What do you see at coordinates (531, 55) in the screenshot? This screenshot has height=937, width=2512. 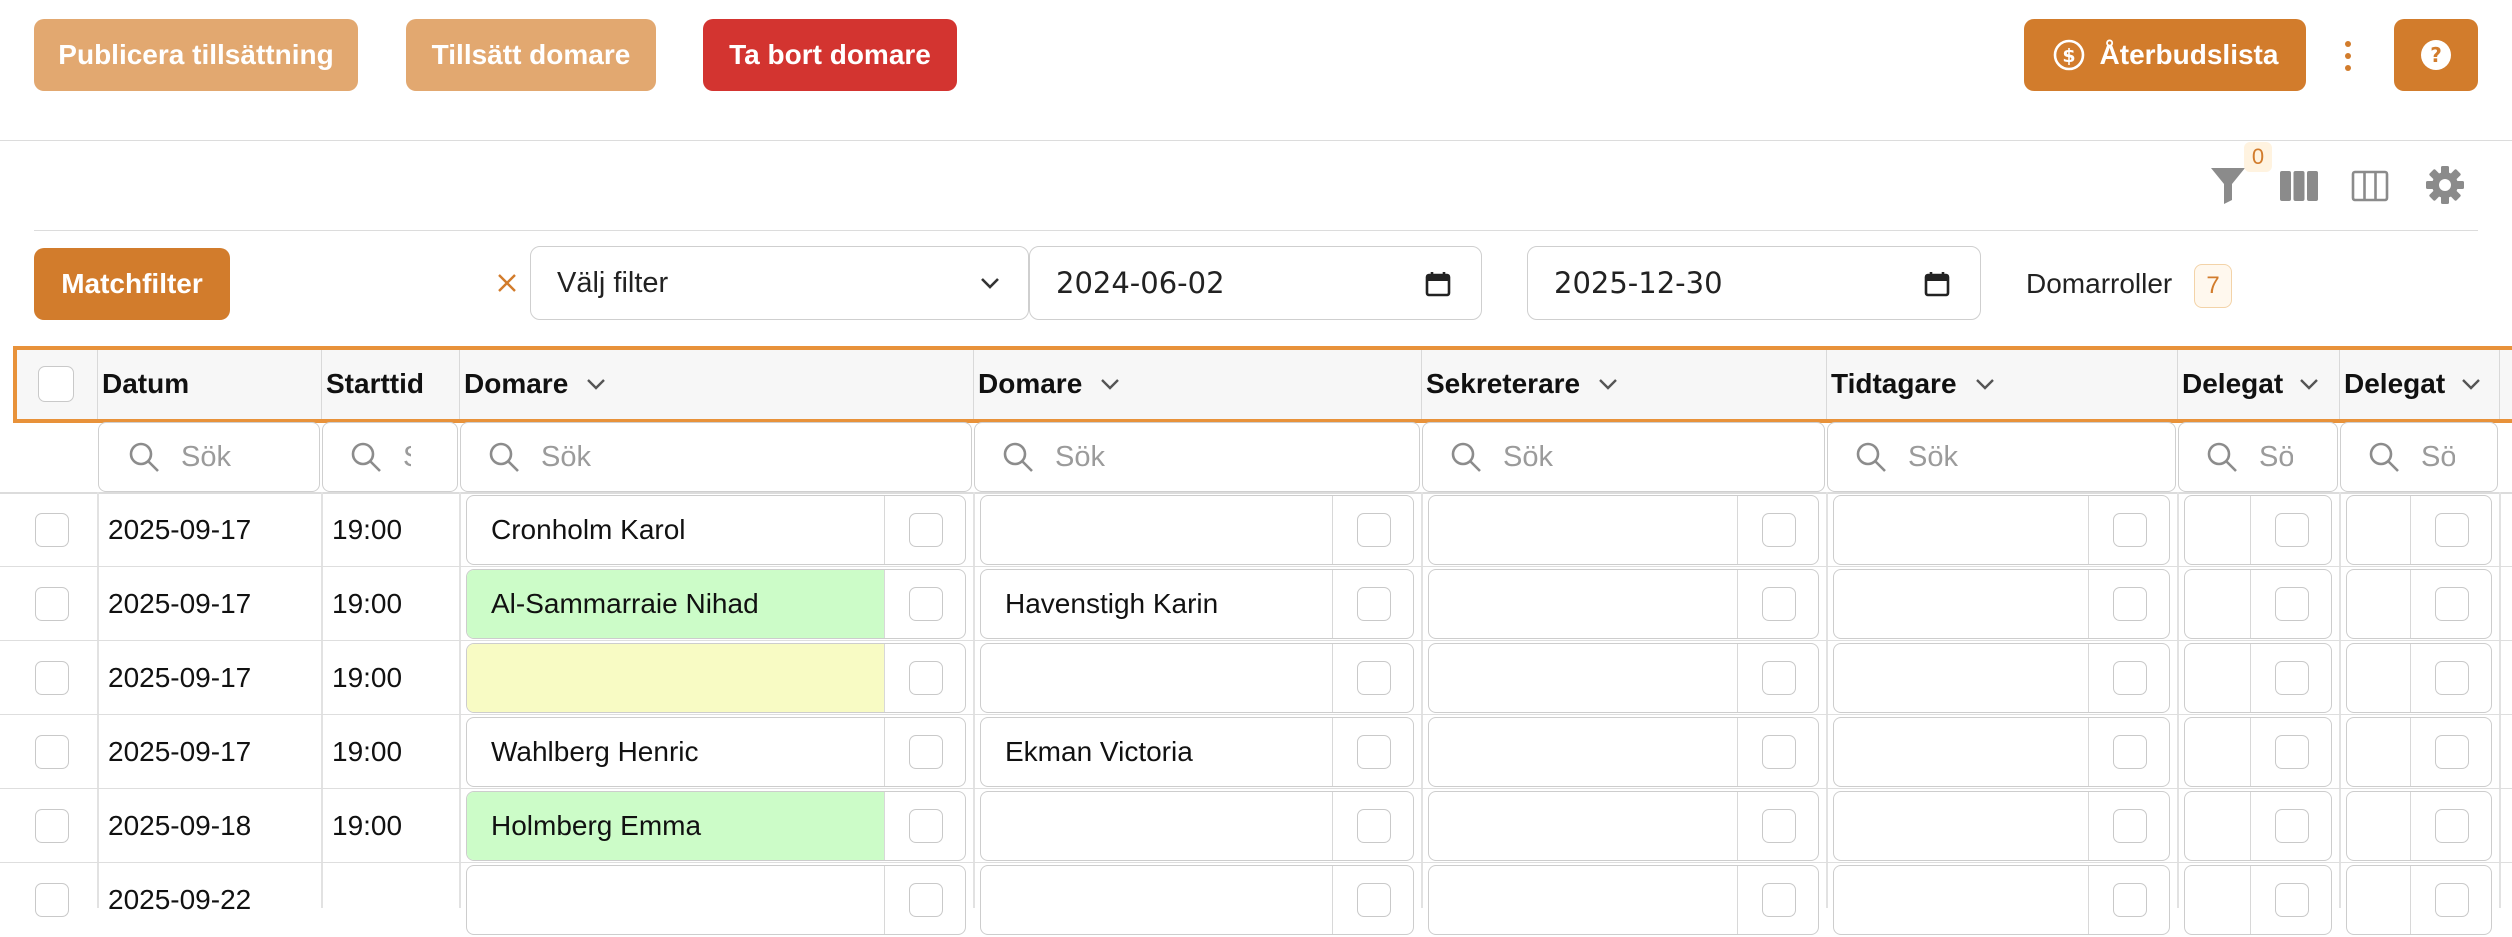 I see `assign-referee-button: Tillsätt domare` at bounding box center [531, 55].